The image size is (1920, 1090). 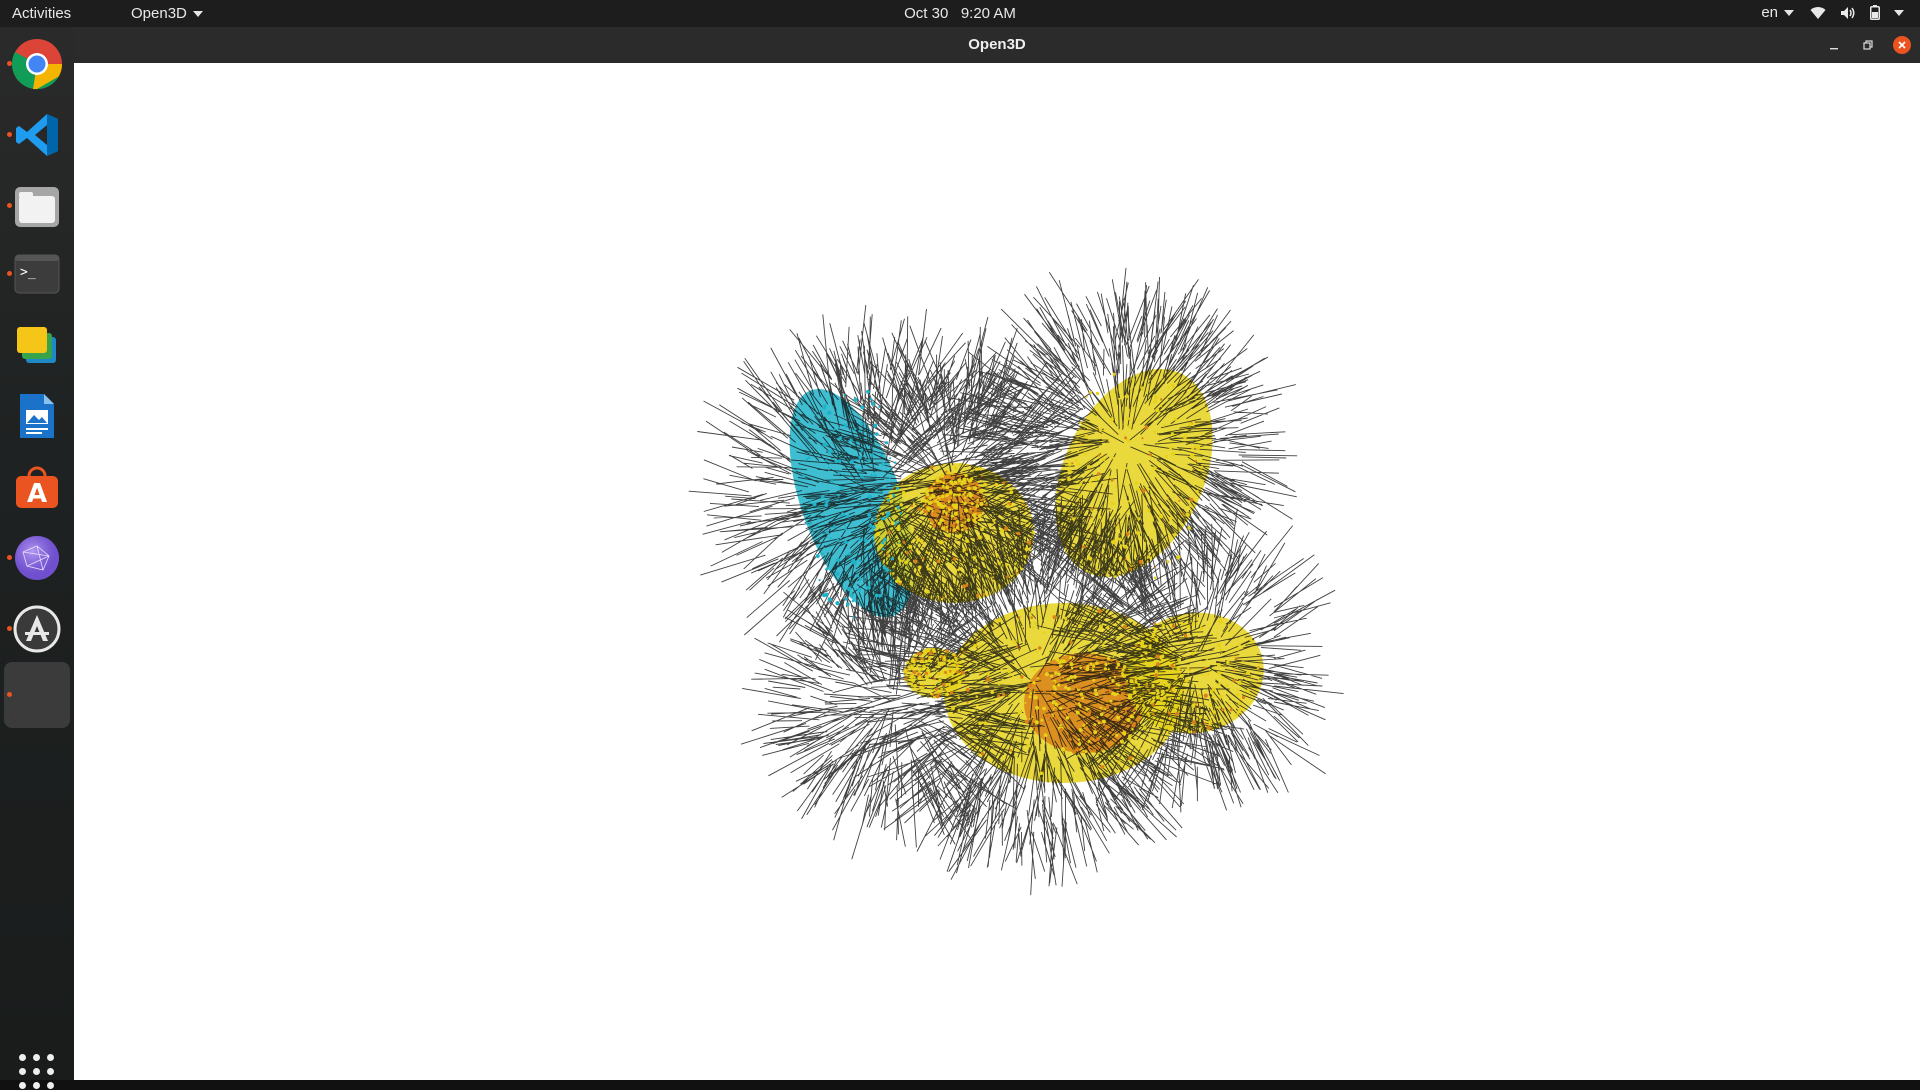 I want to click on dock-open3d, so click(x=37, y=695).